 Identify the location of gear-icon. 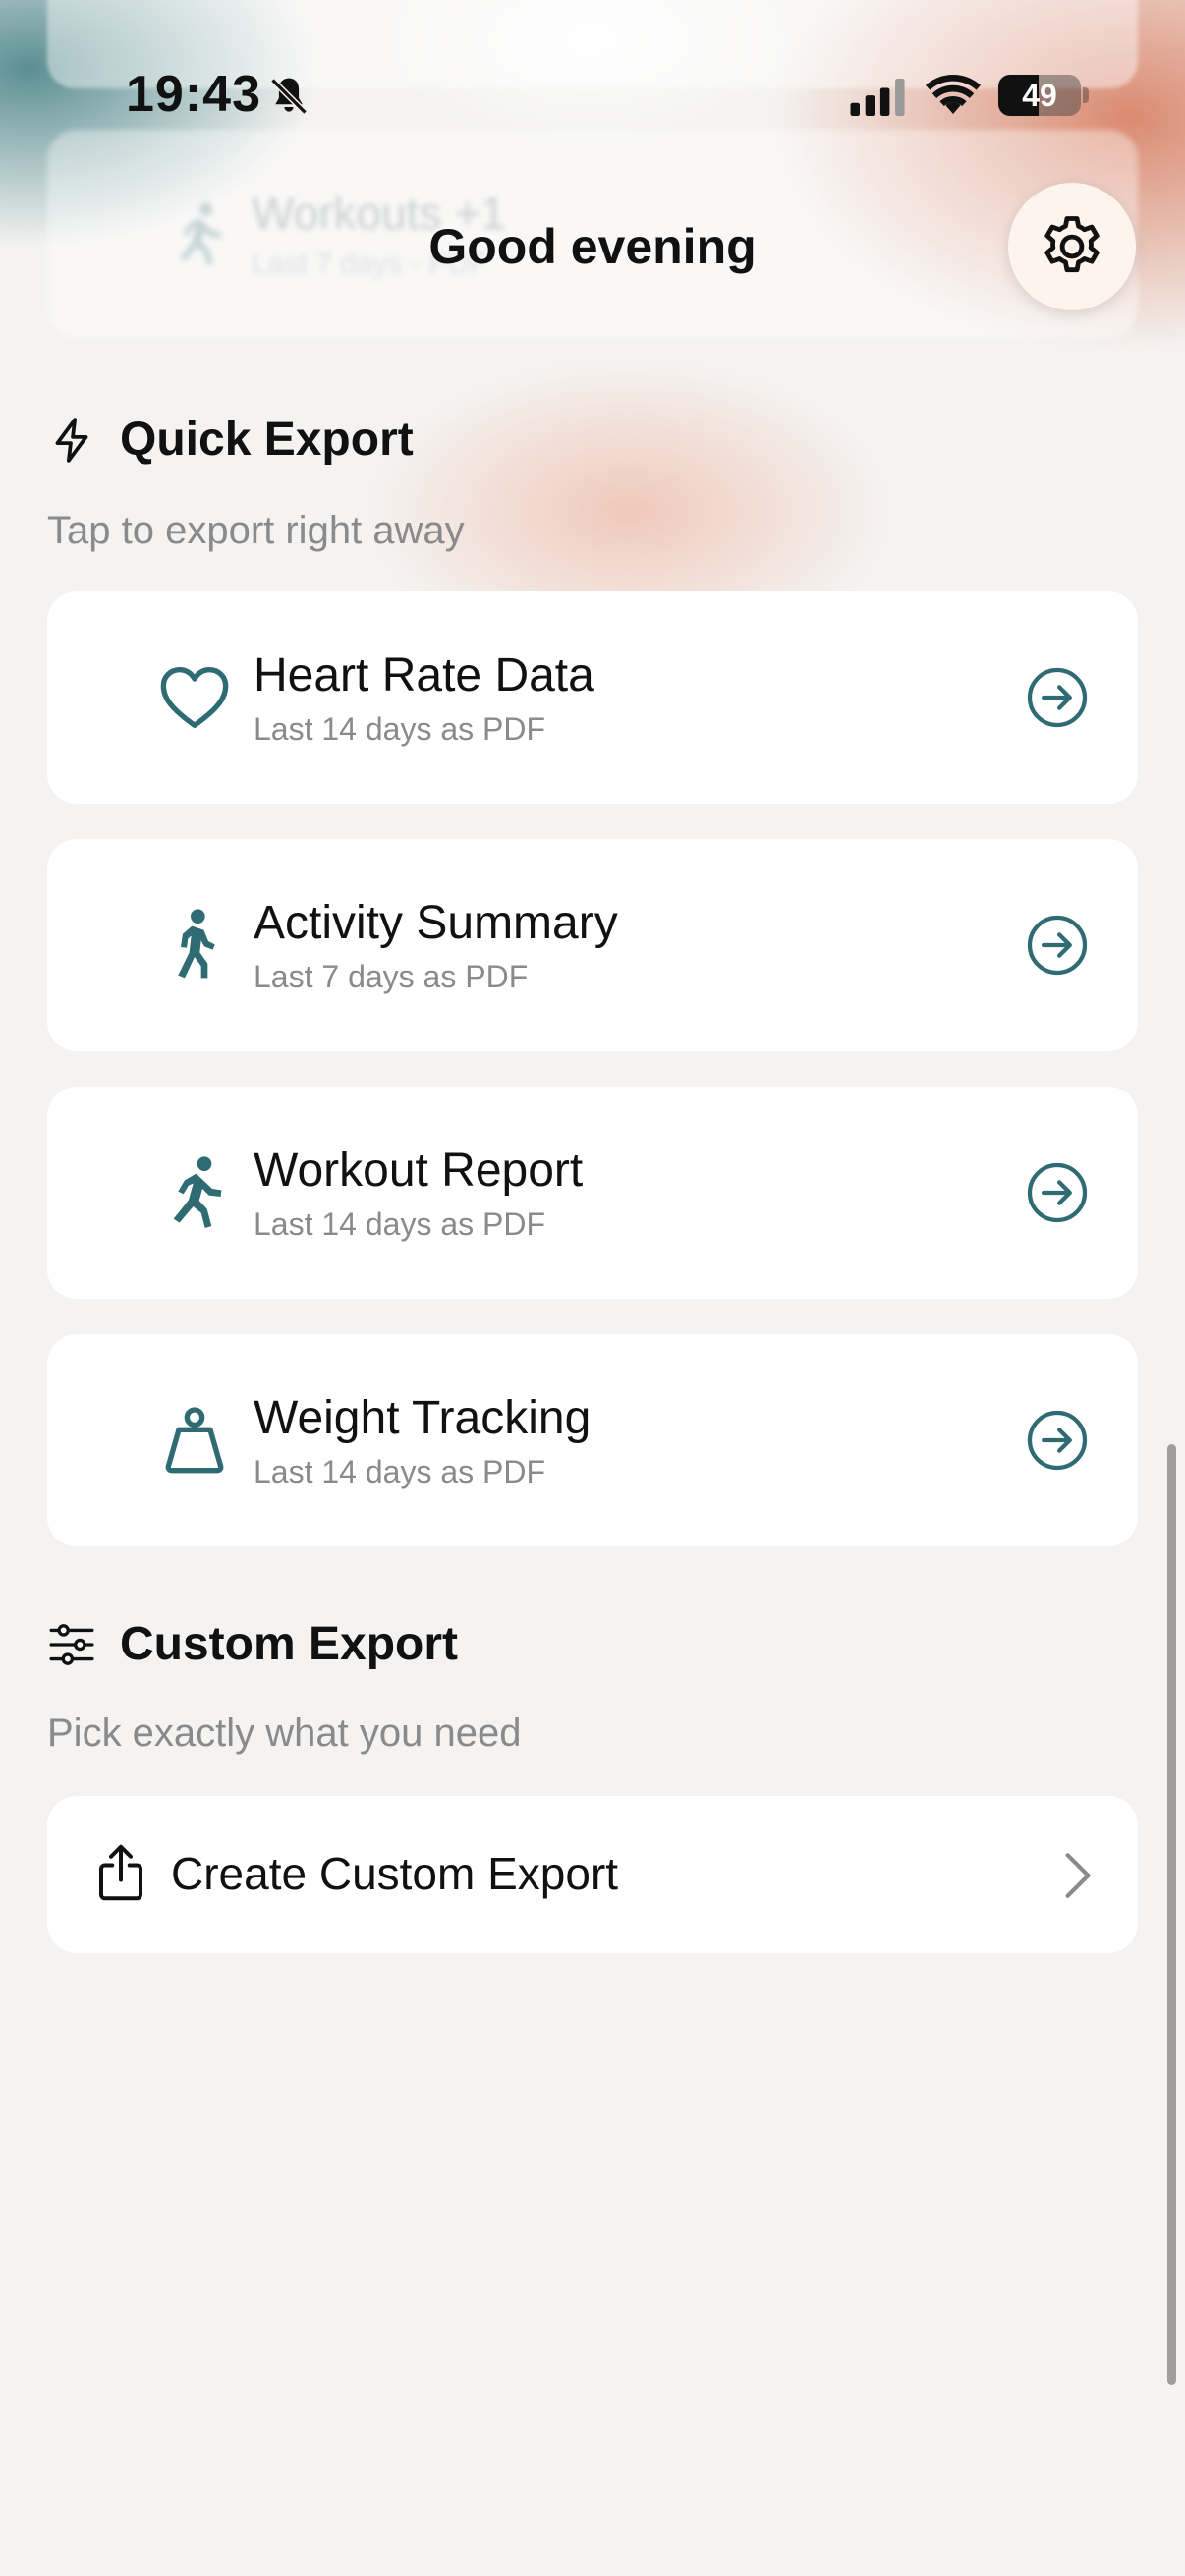
(1072, 244).